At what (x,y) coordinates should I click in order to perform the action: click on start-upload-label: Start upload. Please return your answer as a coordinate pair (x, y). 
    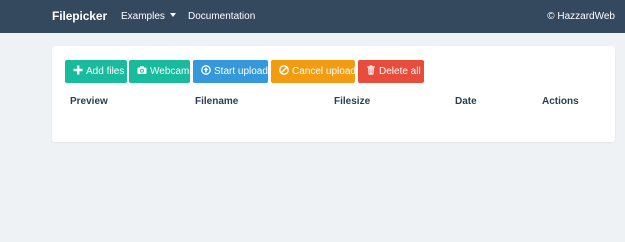
    Looking at the image, I should click on (241, 71).